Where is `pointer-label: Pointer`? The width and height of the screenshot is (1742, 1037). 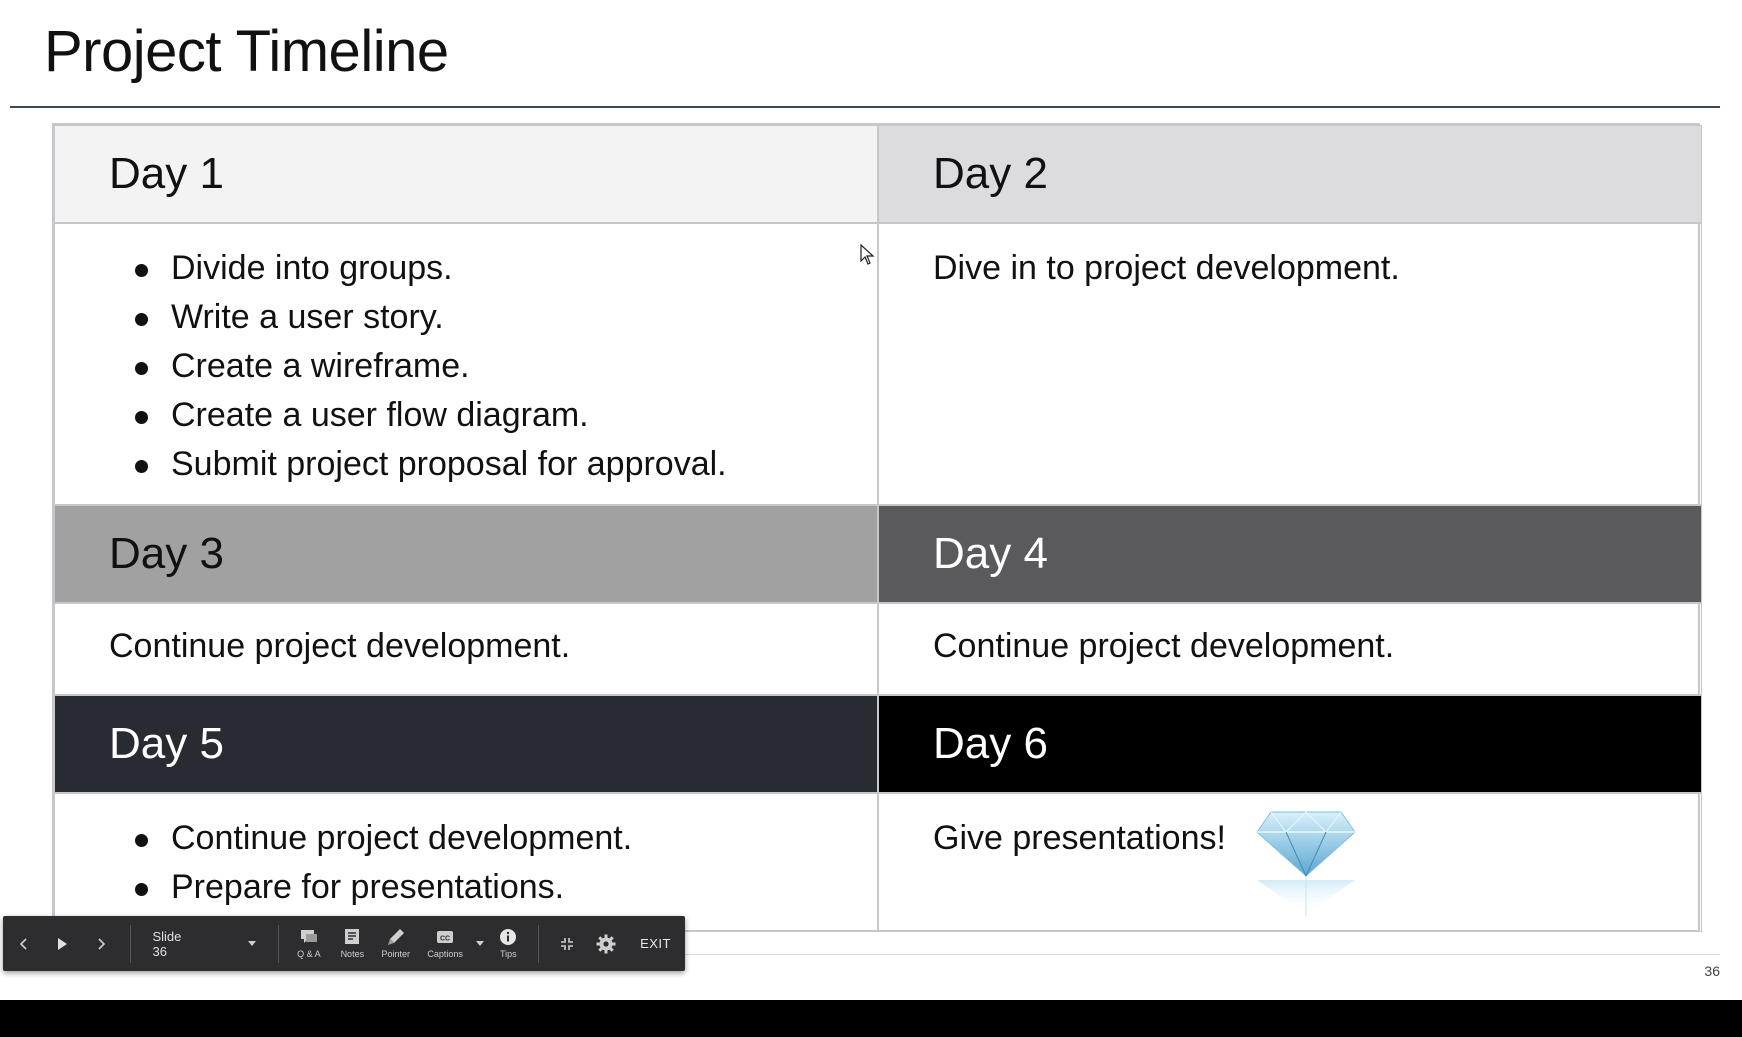 pointer-label: Pointer is located at coordinates (396, 954).